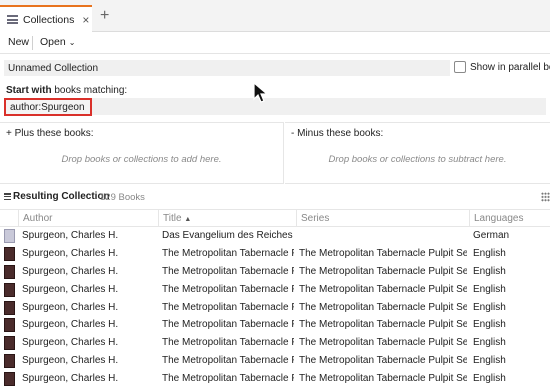 The image size is (550, 388). Describe the element at coordinates (48, 107) in the screenshot. I see `query-input: author:Spurgeon` at that location.